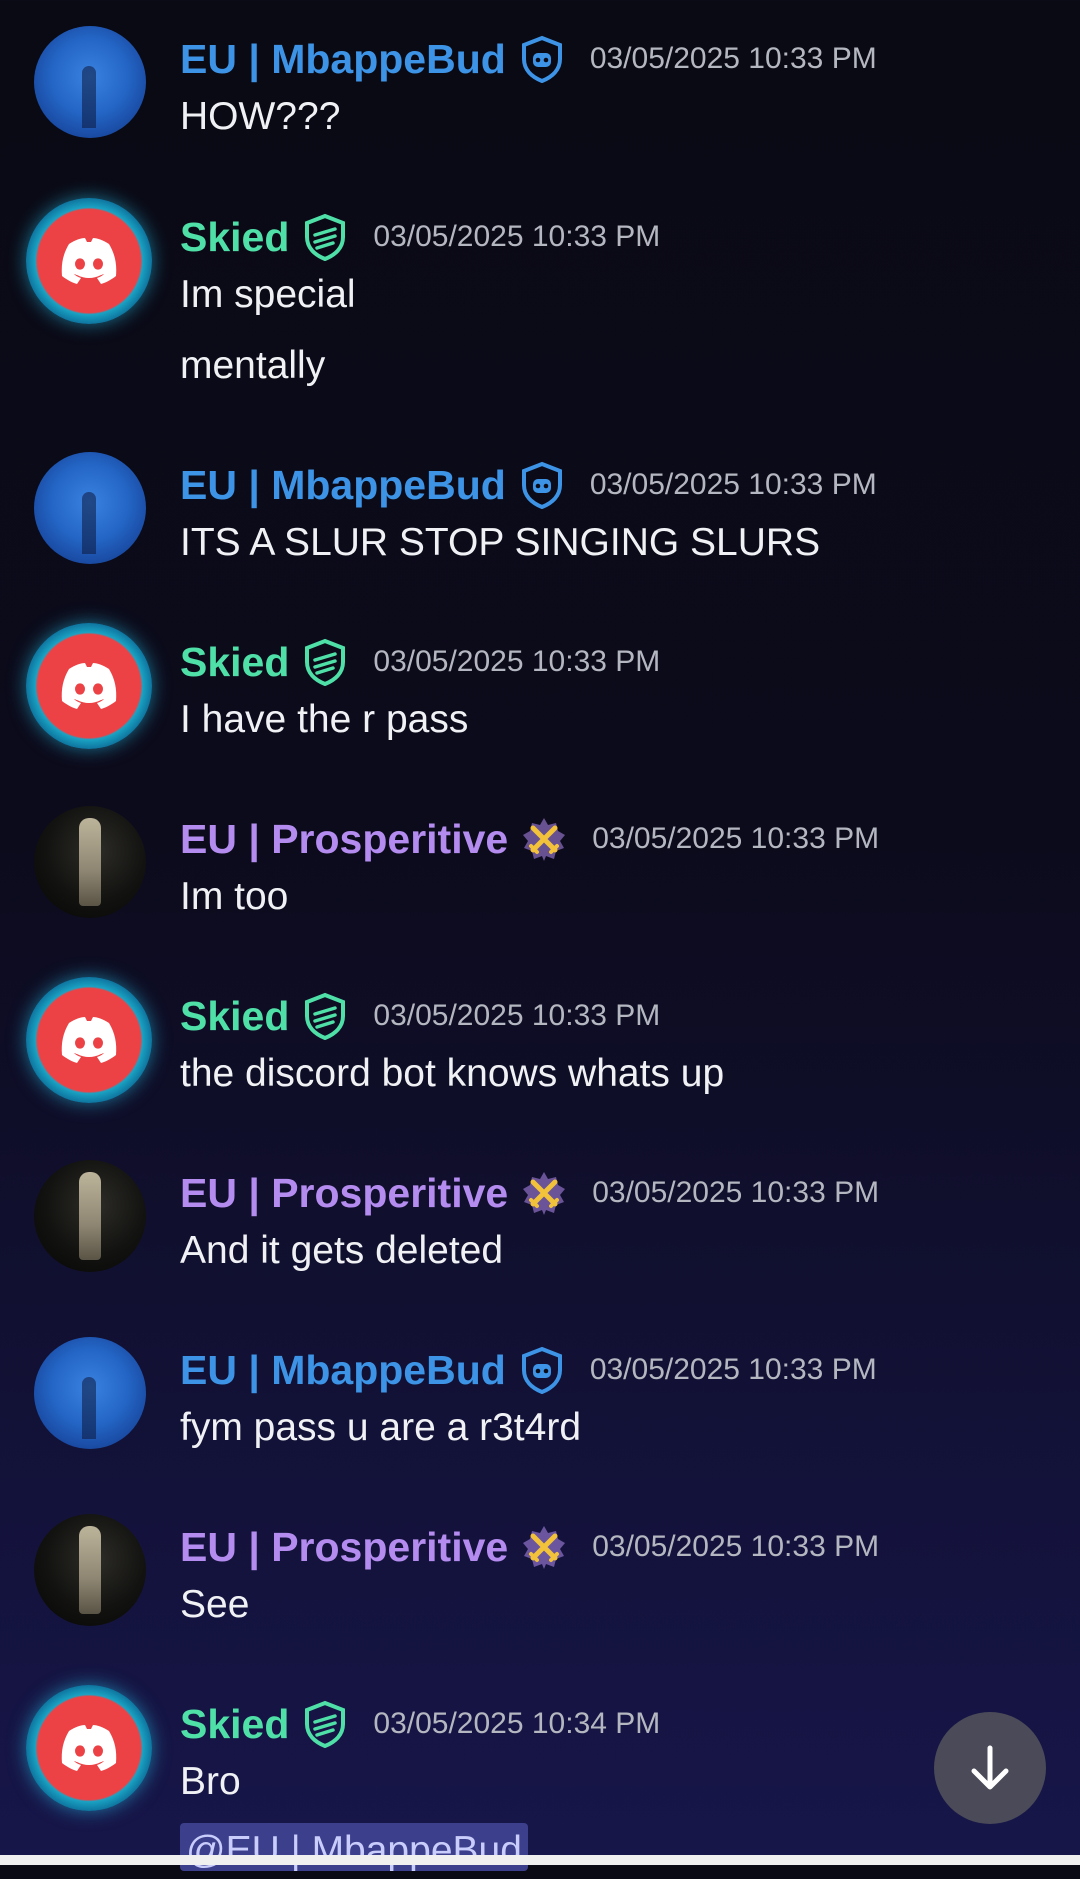 The height and width of the screenshot is (1879, 1080). I want to click on message-text: Im too, so click(234, 896).